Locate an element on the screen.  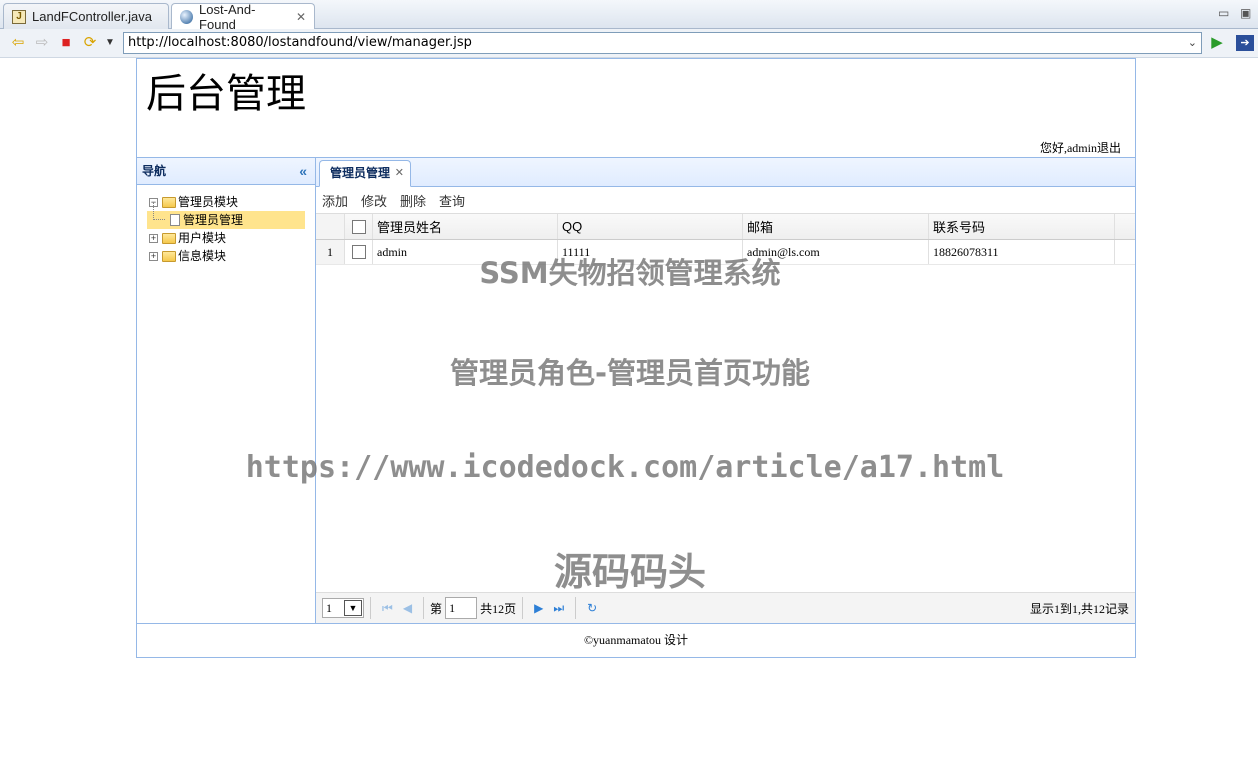
page-total: 共12页 is located at coordinates (498, 608).